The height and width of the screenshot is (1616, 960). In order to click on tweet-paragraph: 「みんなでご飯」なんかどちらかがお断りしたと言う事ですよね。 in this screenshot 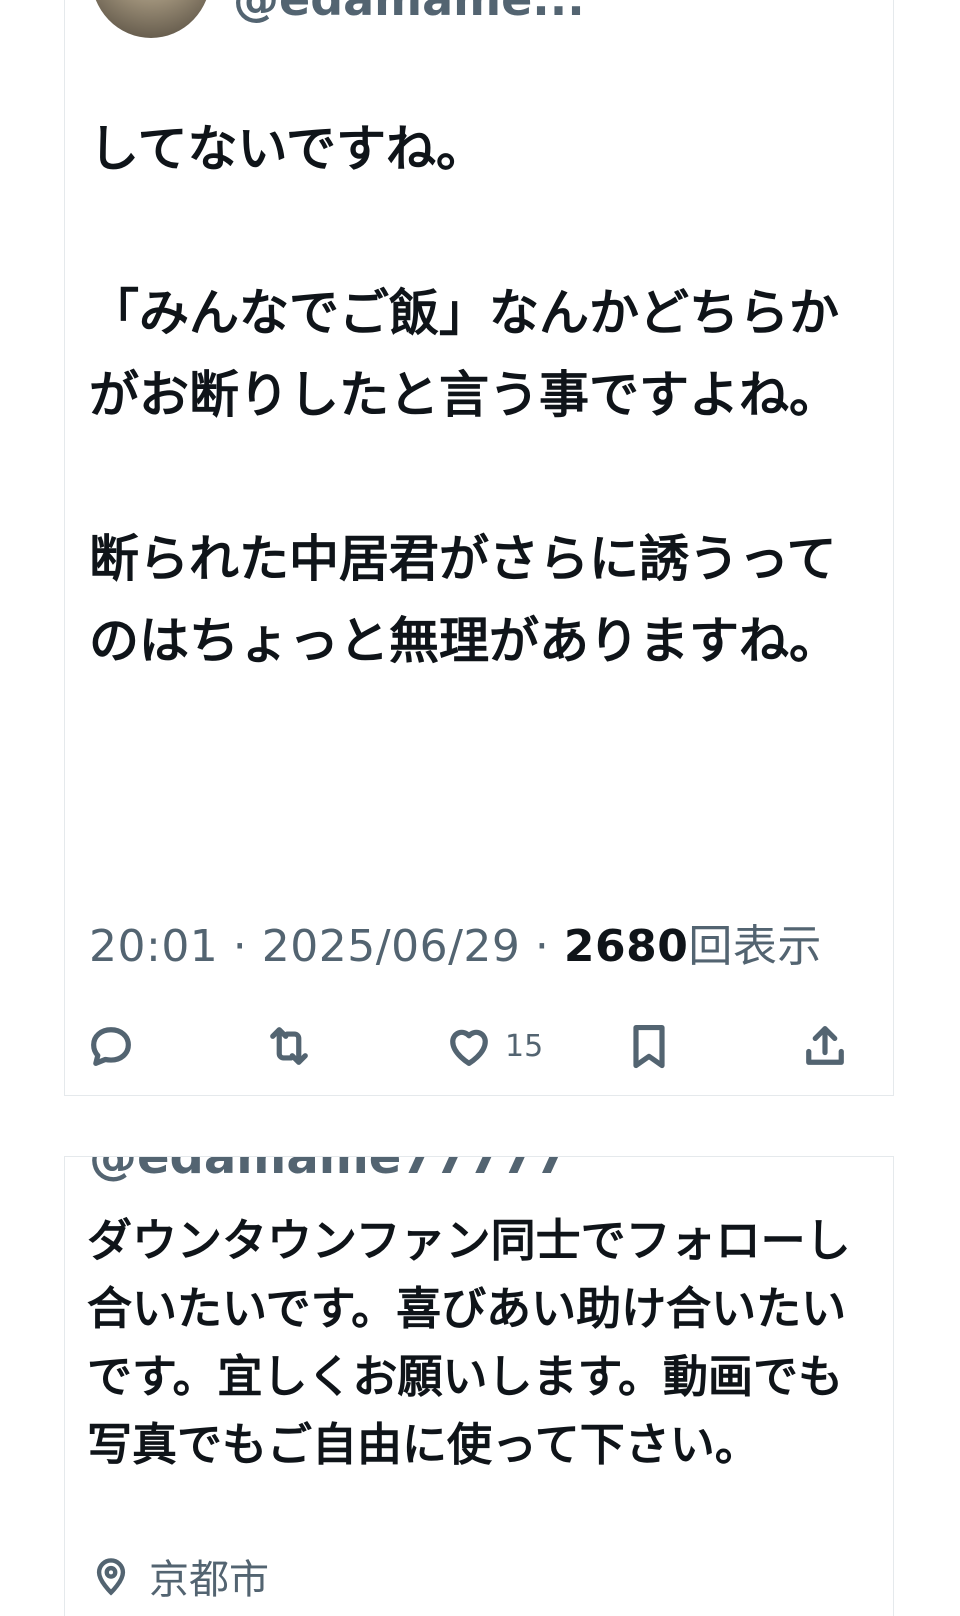, I will do `click(464, 354)`.